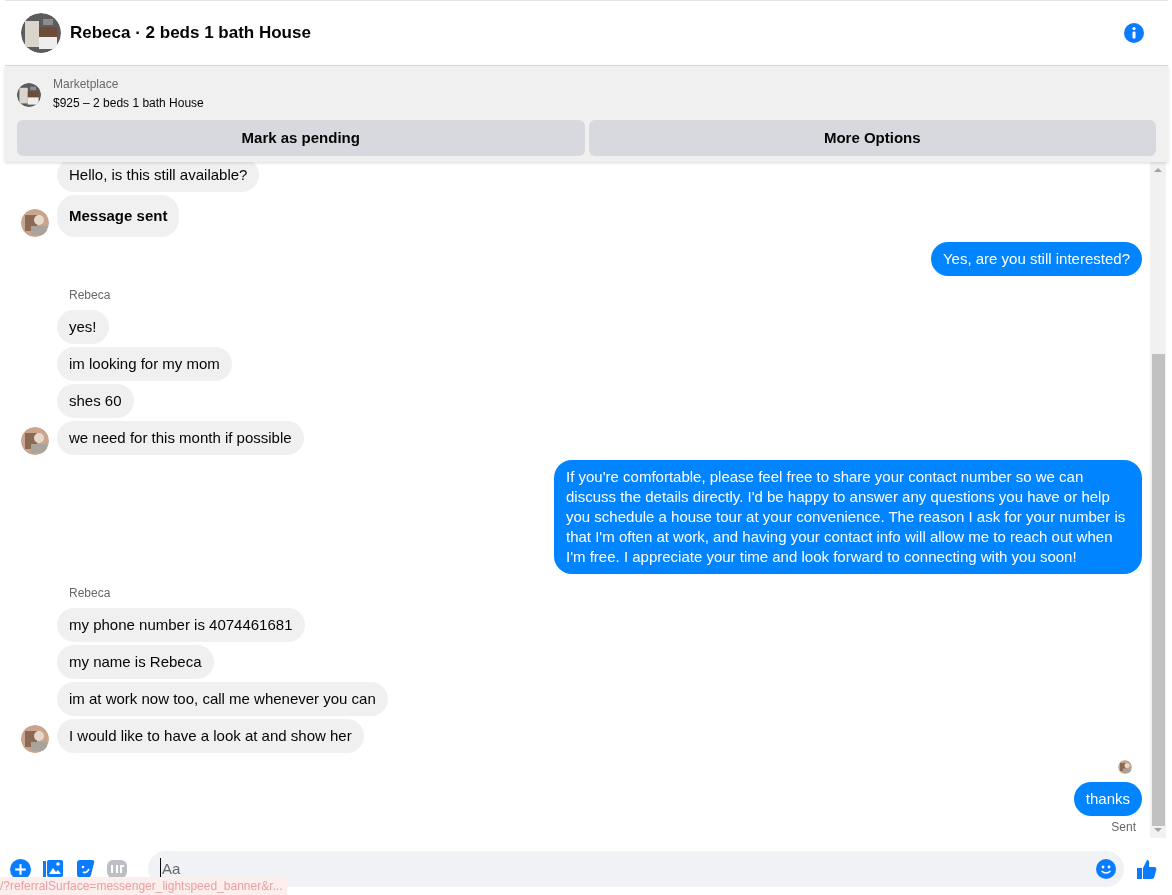 Image resolution: width=1172 pixels, height=895 pixels. What do you see at coordinates (1158, 500) in the screenshot?
I see `scrollbar` at bounding box center [1158, 500].